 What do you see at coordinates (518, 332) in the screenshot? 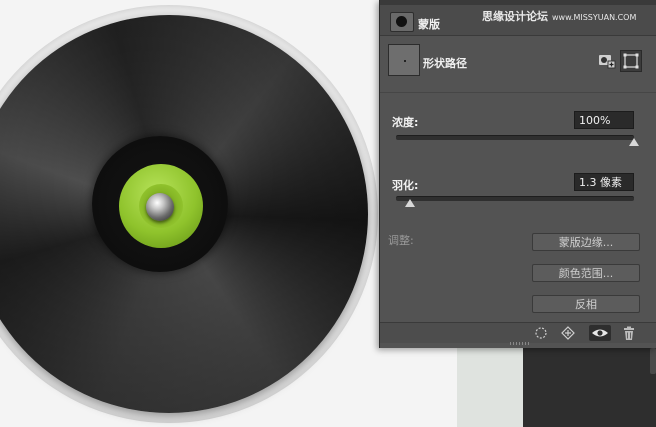
I see `panel-bottom-bar` at bounding box center [518, 332].